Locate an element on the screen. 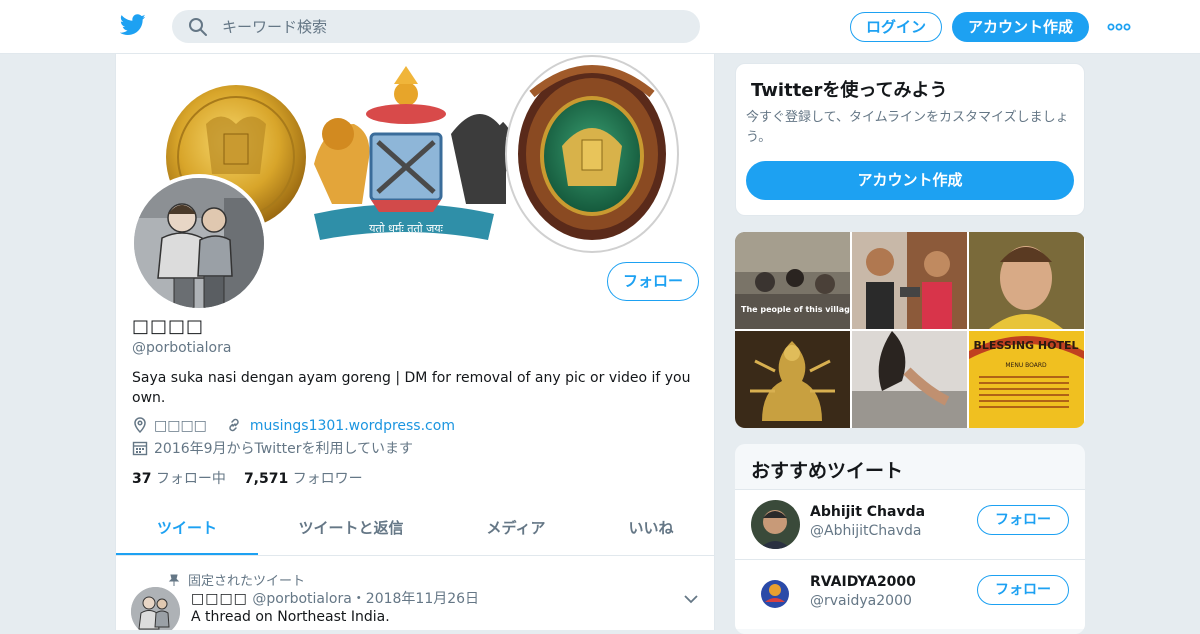  following-label: フォロー中 is located at coordinates (190, 479).